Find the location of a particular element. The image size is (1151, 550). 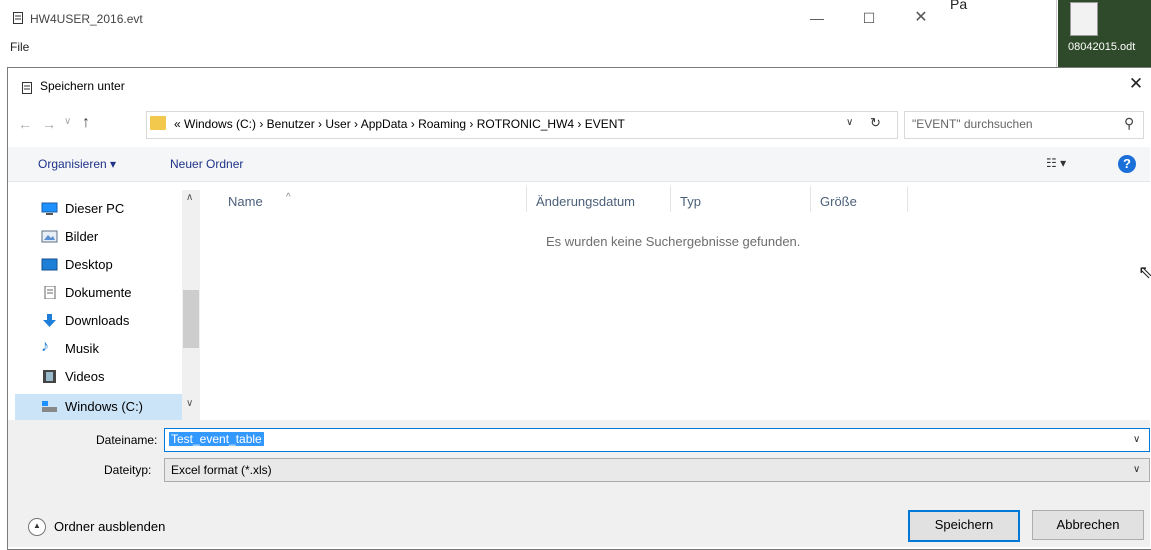

forward-arrow-icon: → is located at coordinates (49, 124).